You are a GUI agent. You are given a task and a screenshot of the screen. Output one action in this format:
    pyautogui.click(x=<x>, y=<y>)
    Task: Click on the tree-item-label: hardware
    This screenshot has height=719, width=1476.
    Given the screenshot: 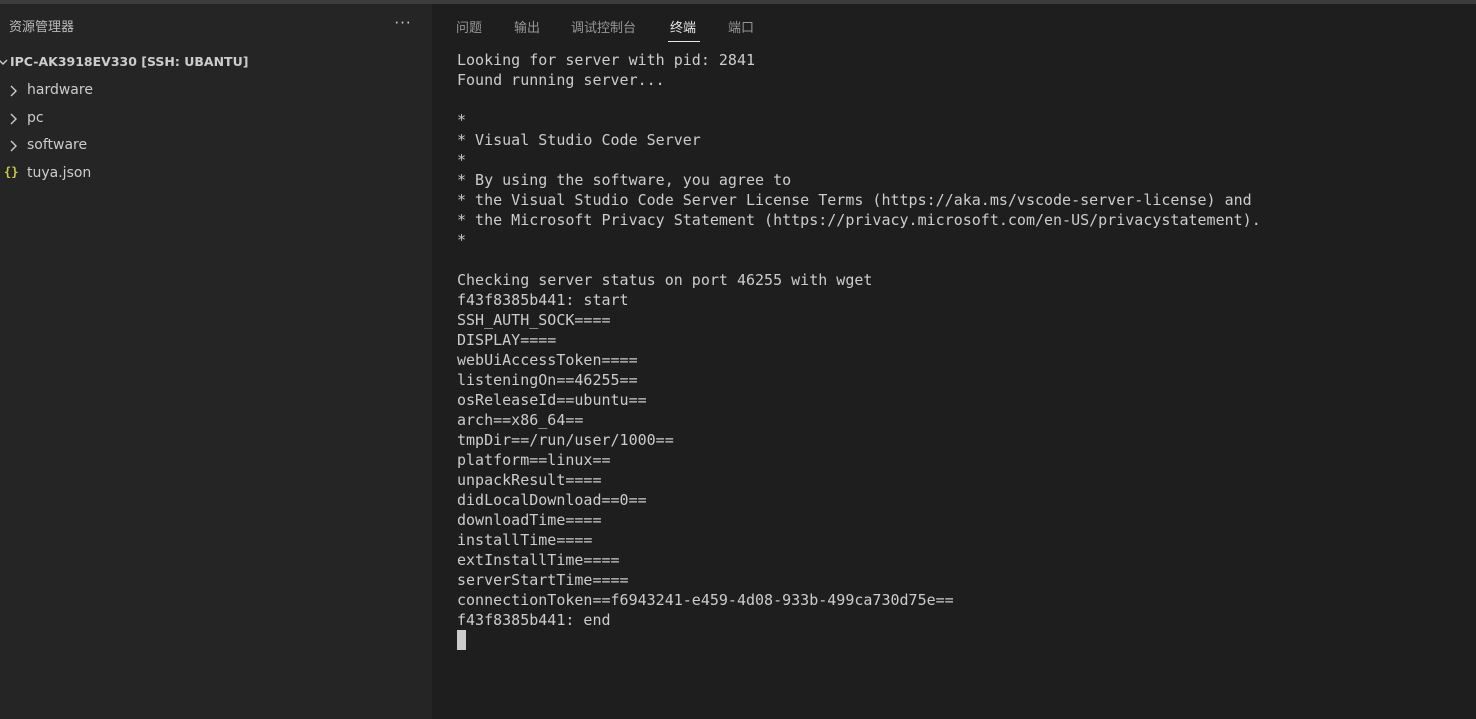 What is the action you would take?
    pyautogui.click(x=60, y=90)
    